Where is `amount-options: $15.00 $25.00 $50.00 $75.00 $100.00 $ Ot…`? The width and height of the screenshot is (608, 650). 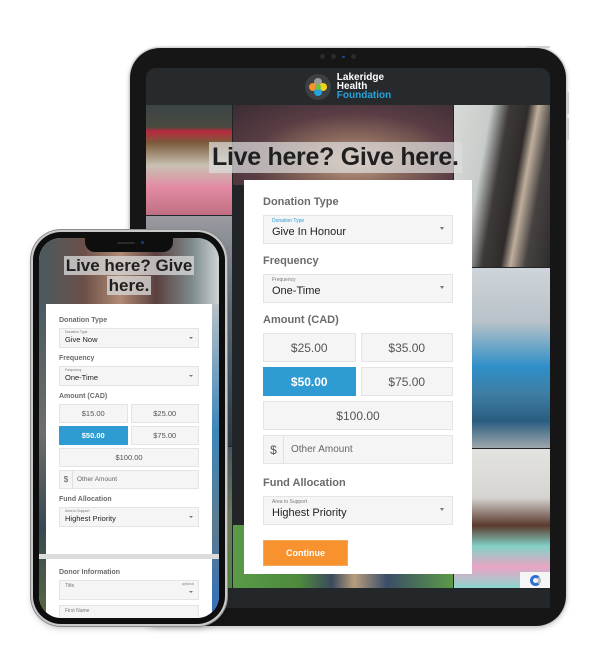 amount-options: $15.00 $25.00 $50.00 $75.00 $100.00 $ Ot… is located at coordinates (129, 446).